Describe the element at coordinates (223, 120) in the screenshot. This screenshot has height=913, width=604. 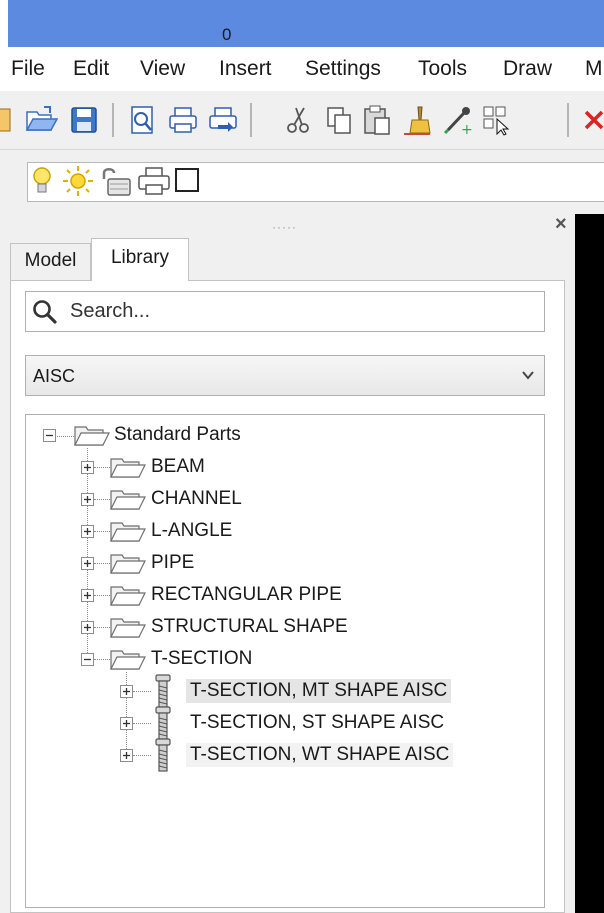
I see `batch-print-icon` at that location.